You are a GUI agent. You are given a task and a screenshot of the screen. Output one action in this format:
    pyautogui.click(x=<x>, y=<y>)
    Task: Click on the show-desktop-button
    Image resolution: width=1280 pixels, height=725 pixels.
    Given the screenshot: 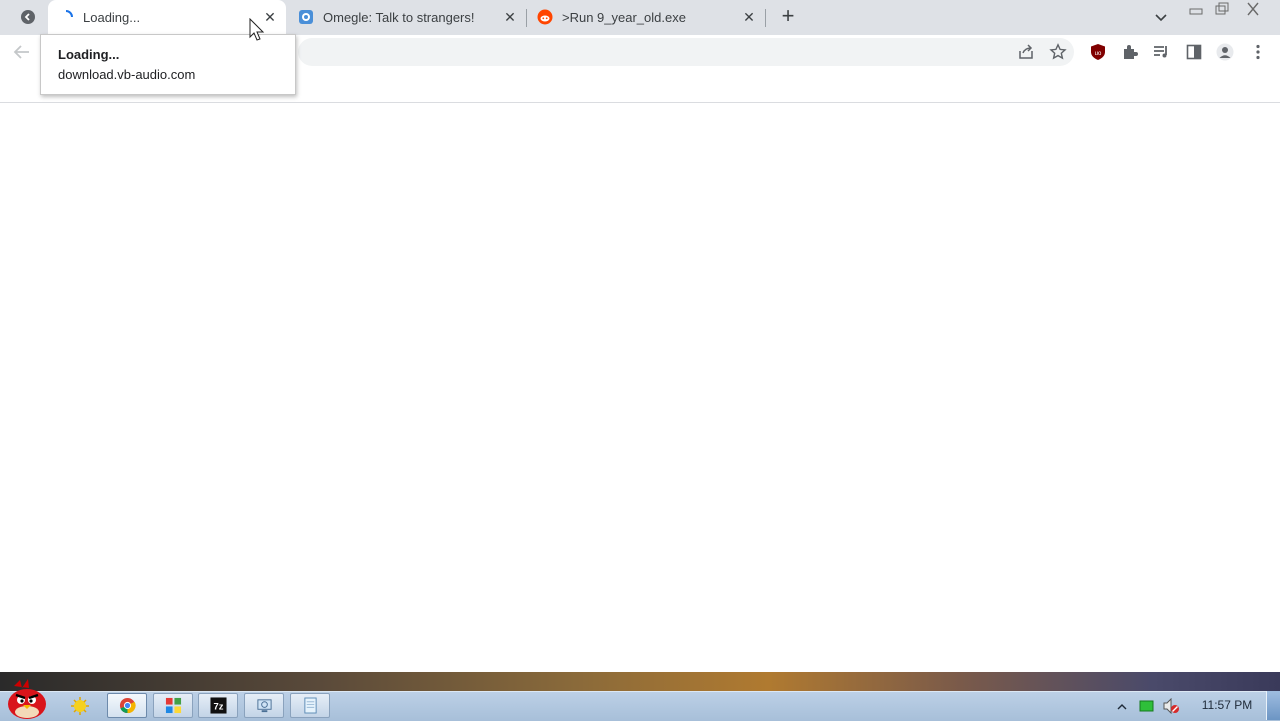 What is the action you would take?
    pyautogui.click(x=1273, y=705)
    